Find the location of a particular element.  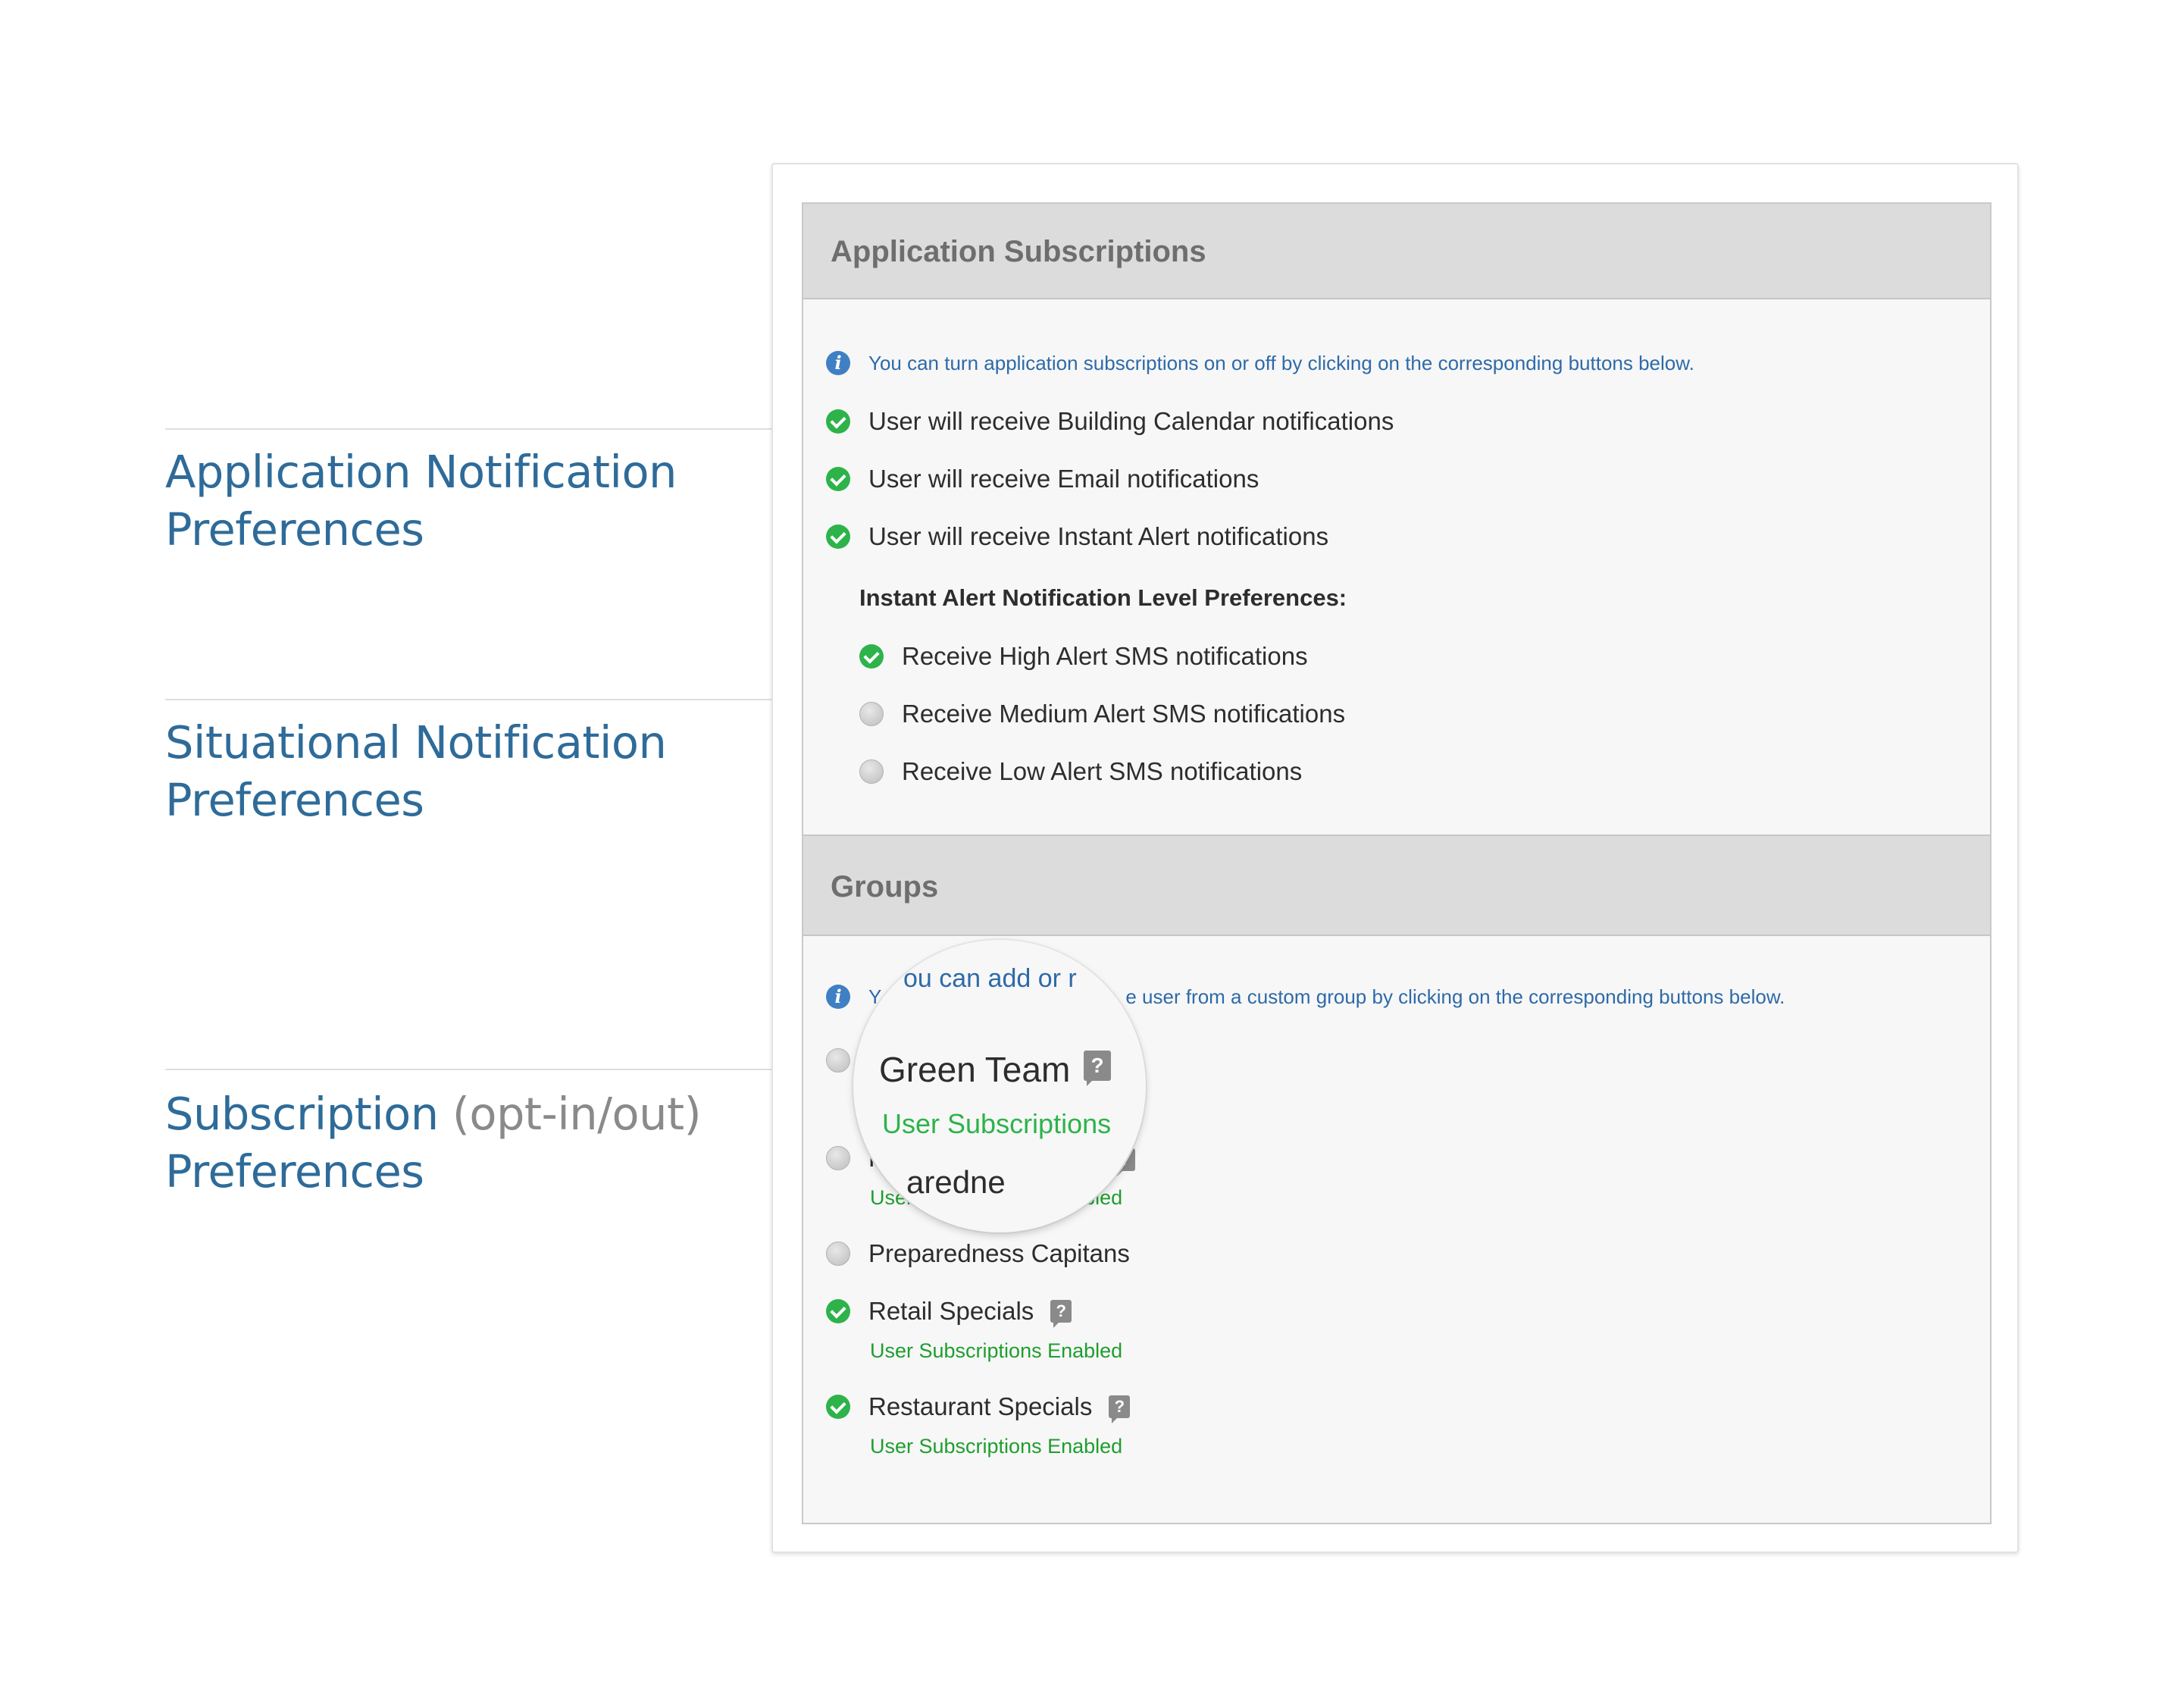

app-subscription-item: User will receive Email notifications is located at coordinates (1042, 479).